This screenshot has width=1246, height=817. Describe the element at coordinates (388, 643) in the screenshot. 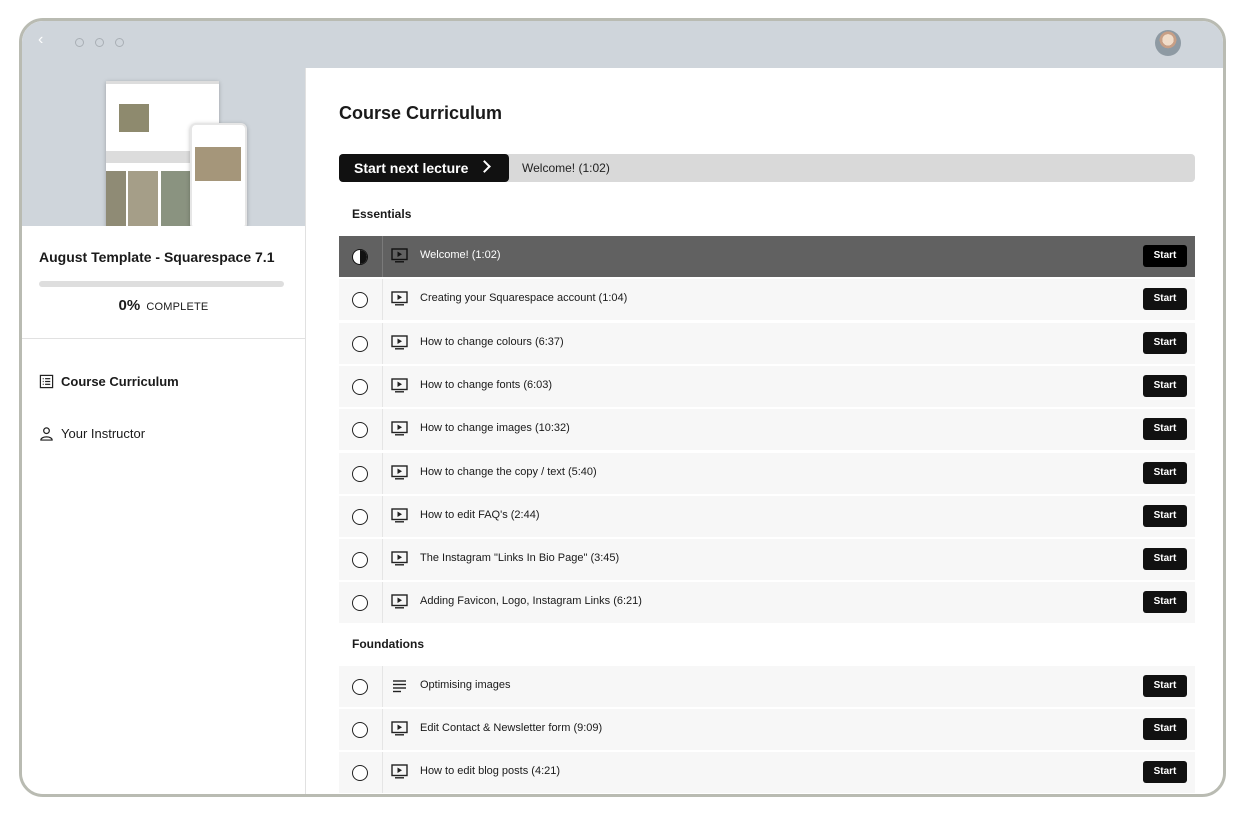

I see `section-title: Foundations` at that location.